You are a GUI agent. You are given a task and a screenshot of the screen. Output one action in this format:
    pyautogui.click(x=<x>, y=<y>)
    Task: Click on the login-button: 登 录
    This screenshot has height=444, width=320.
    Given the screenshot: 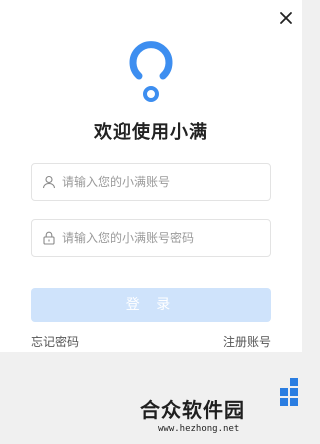 What is the action you would take?
    pyautogui.click(x=151, y=305)
    